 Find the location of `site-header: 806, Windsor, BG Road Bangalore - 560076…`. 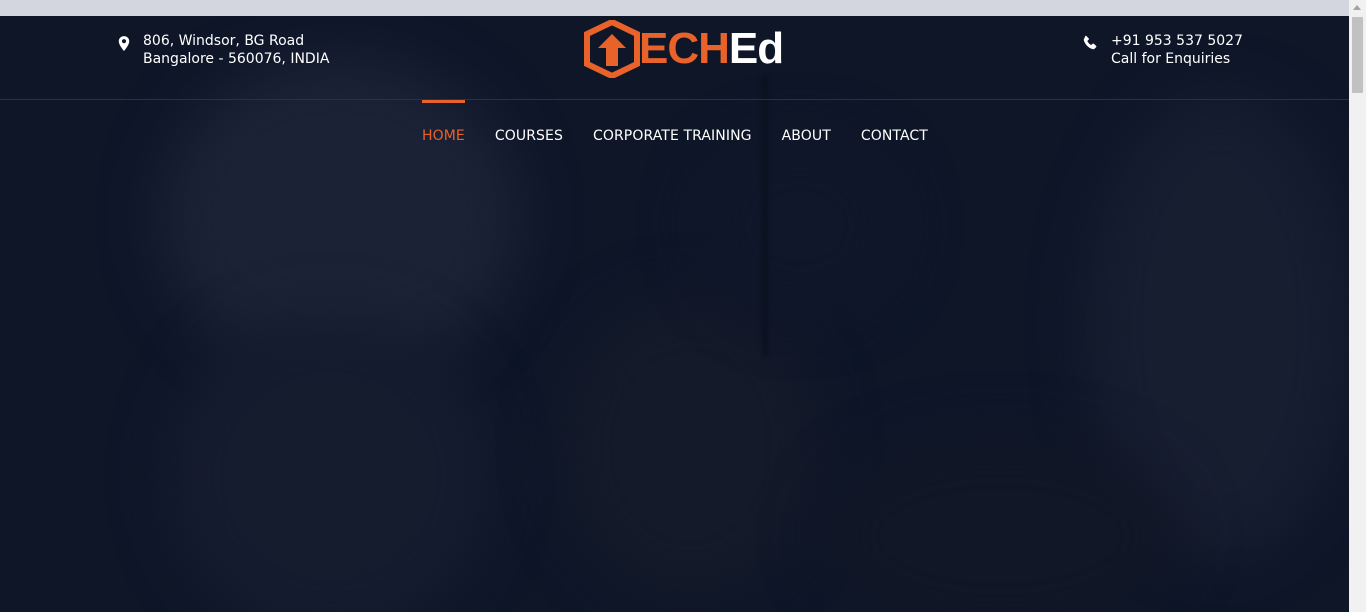

site-header: 806, Windsor, BG Road Bangalore - 560076… is located at coordinates (674, 58).